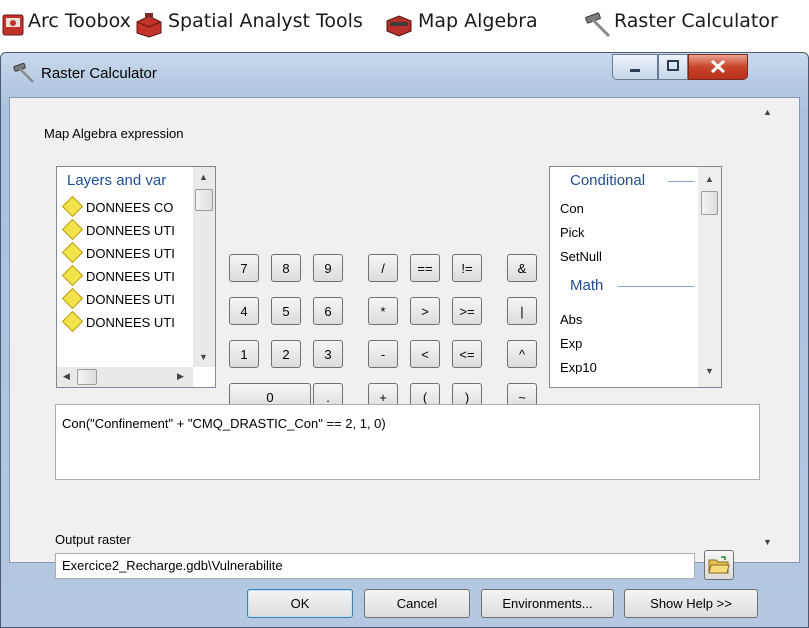  I want to click on window-title: Raster Calculator, so click(99, 73).